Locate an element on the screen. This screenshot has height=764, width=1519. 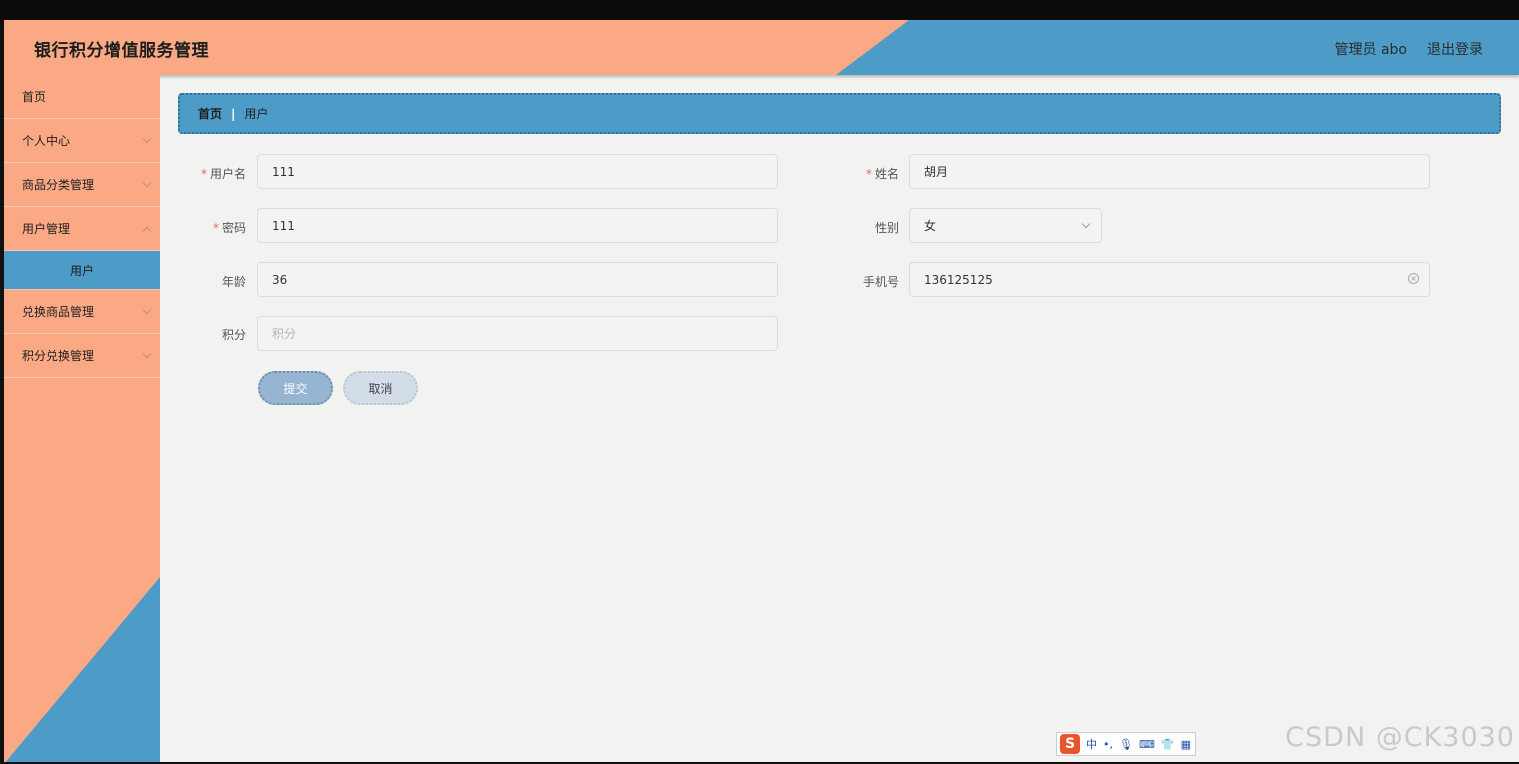
app-title: 银行积分增值服务管理 is located at coordinates (121, 51).